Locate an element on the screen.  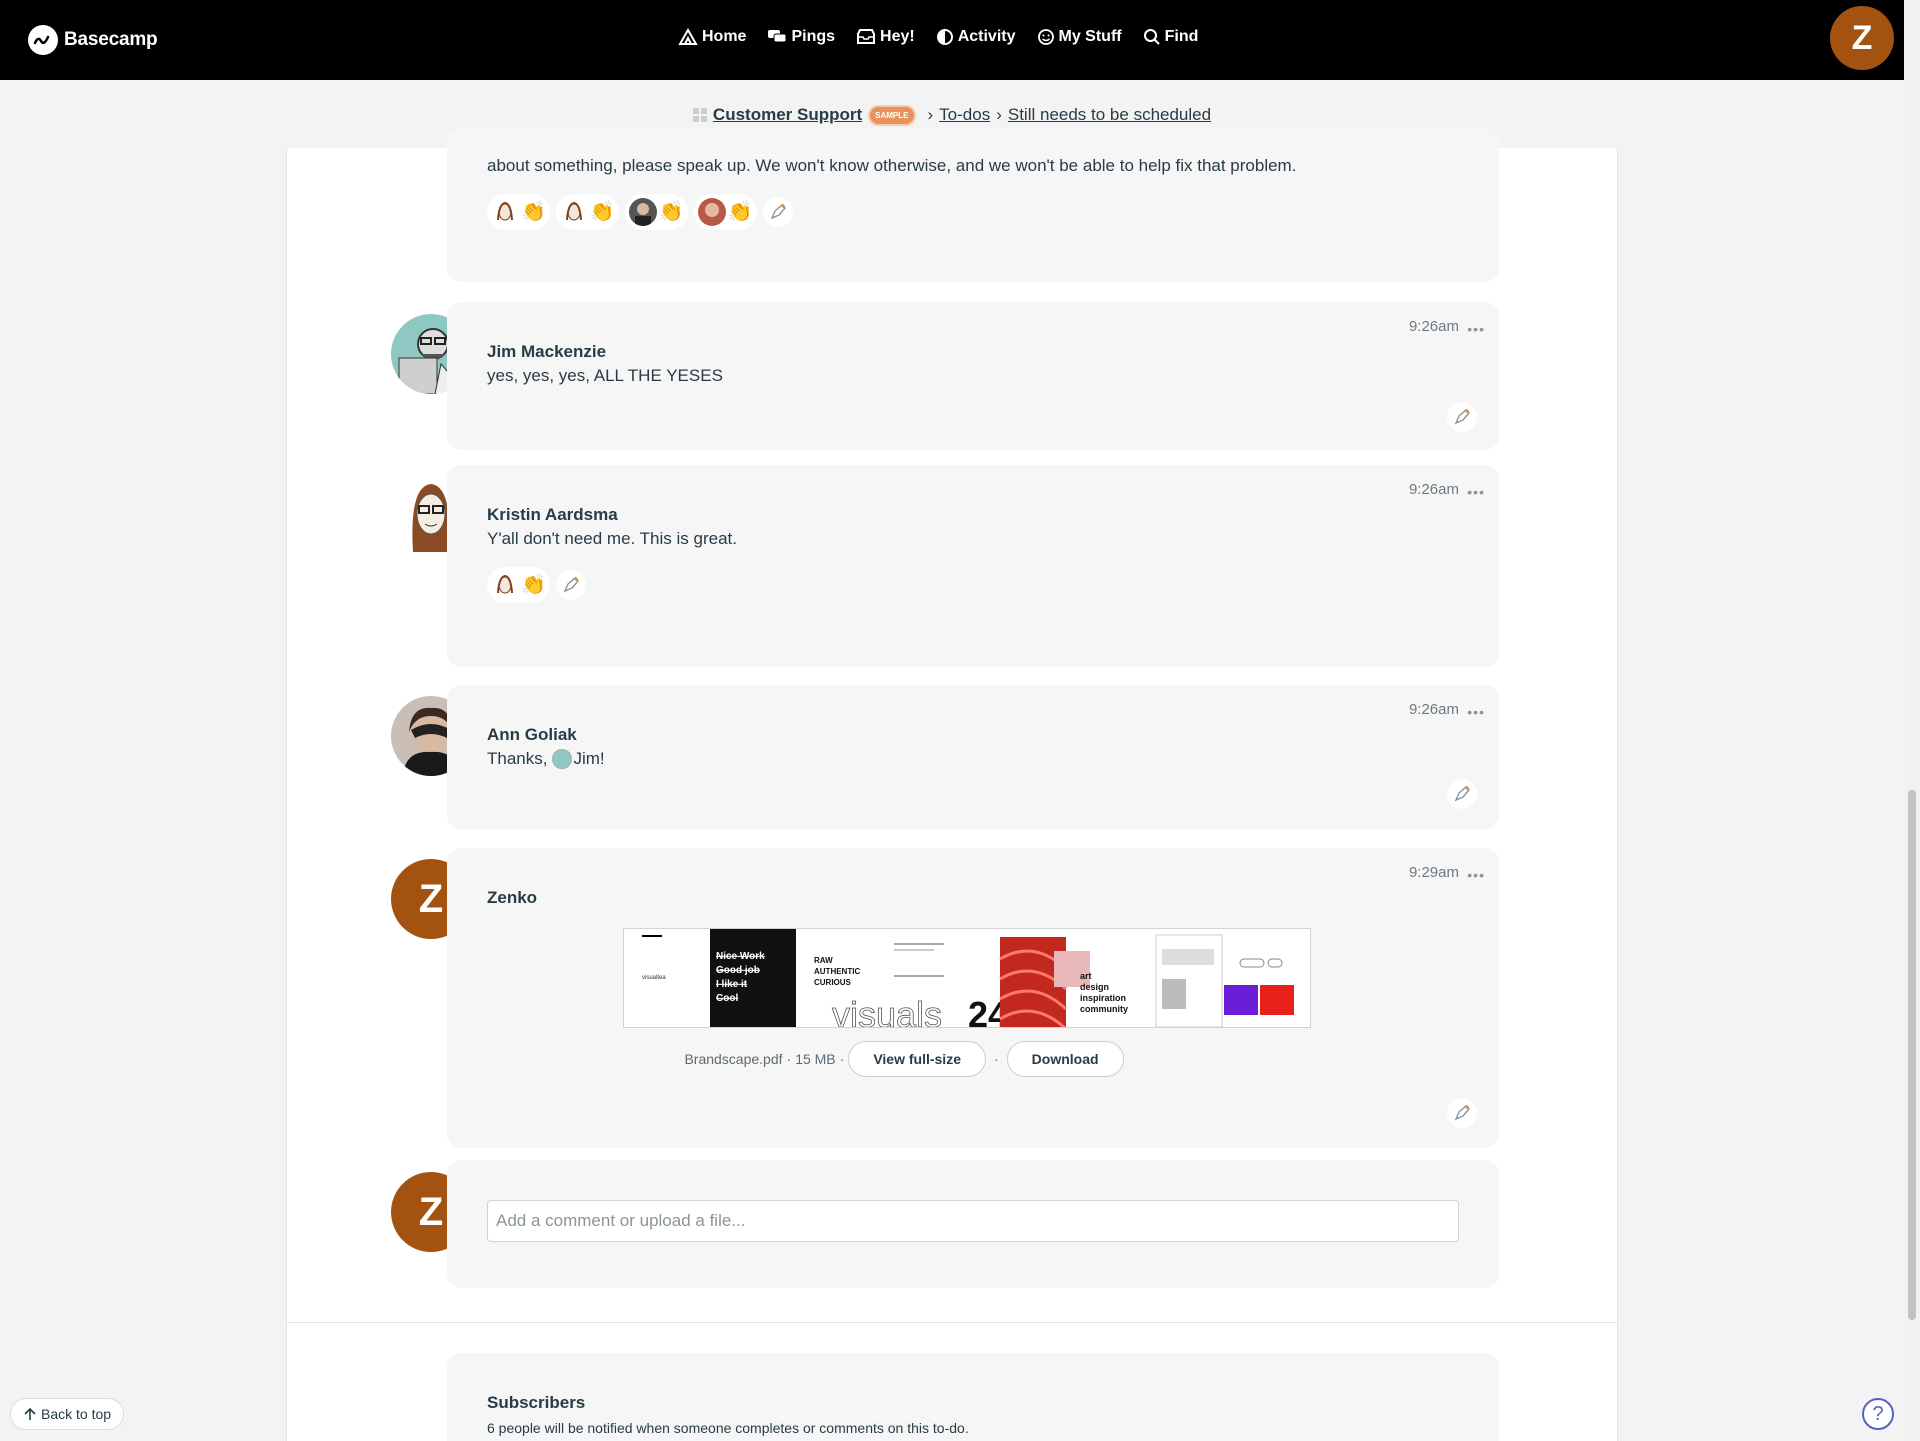
subscribers-title: Subscribers is located at coordinates (536, 1402).